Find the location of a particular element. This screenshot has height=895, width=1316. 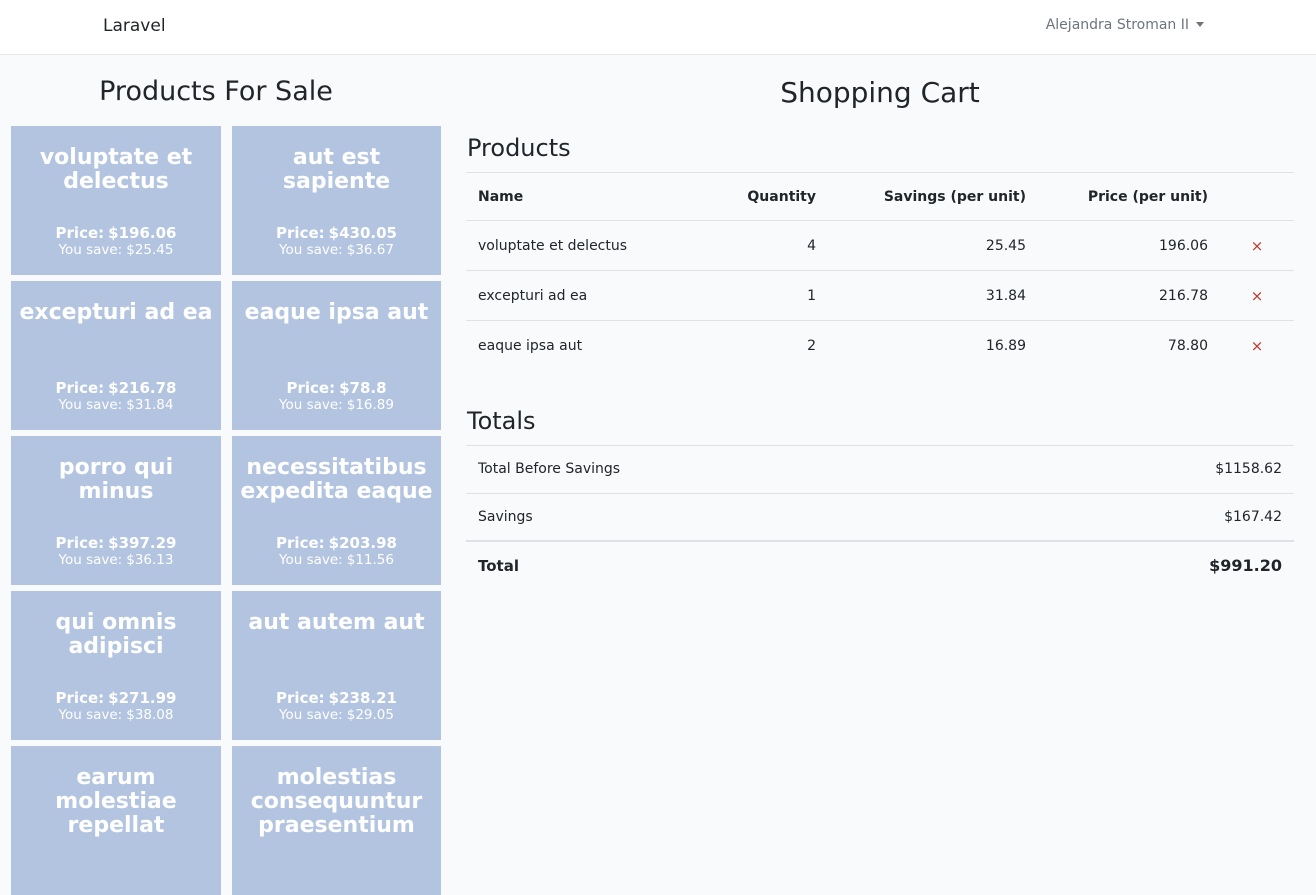

product-savings: You save: $25.45 is located at coordinates (116, 250).